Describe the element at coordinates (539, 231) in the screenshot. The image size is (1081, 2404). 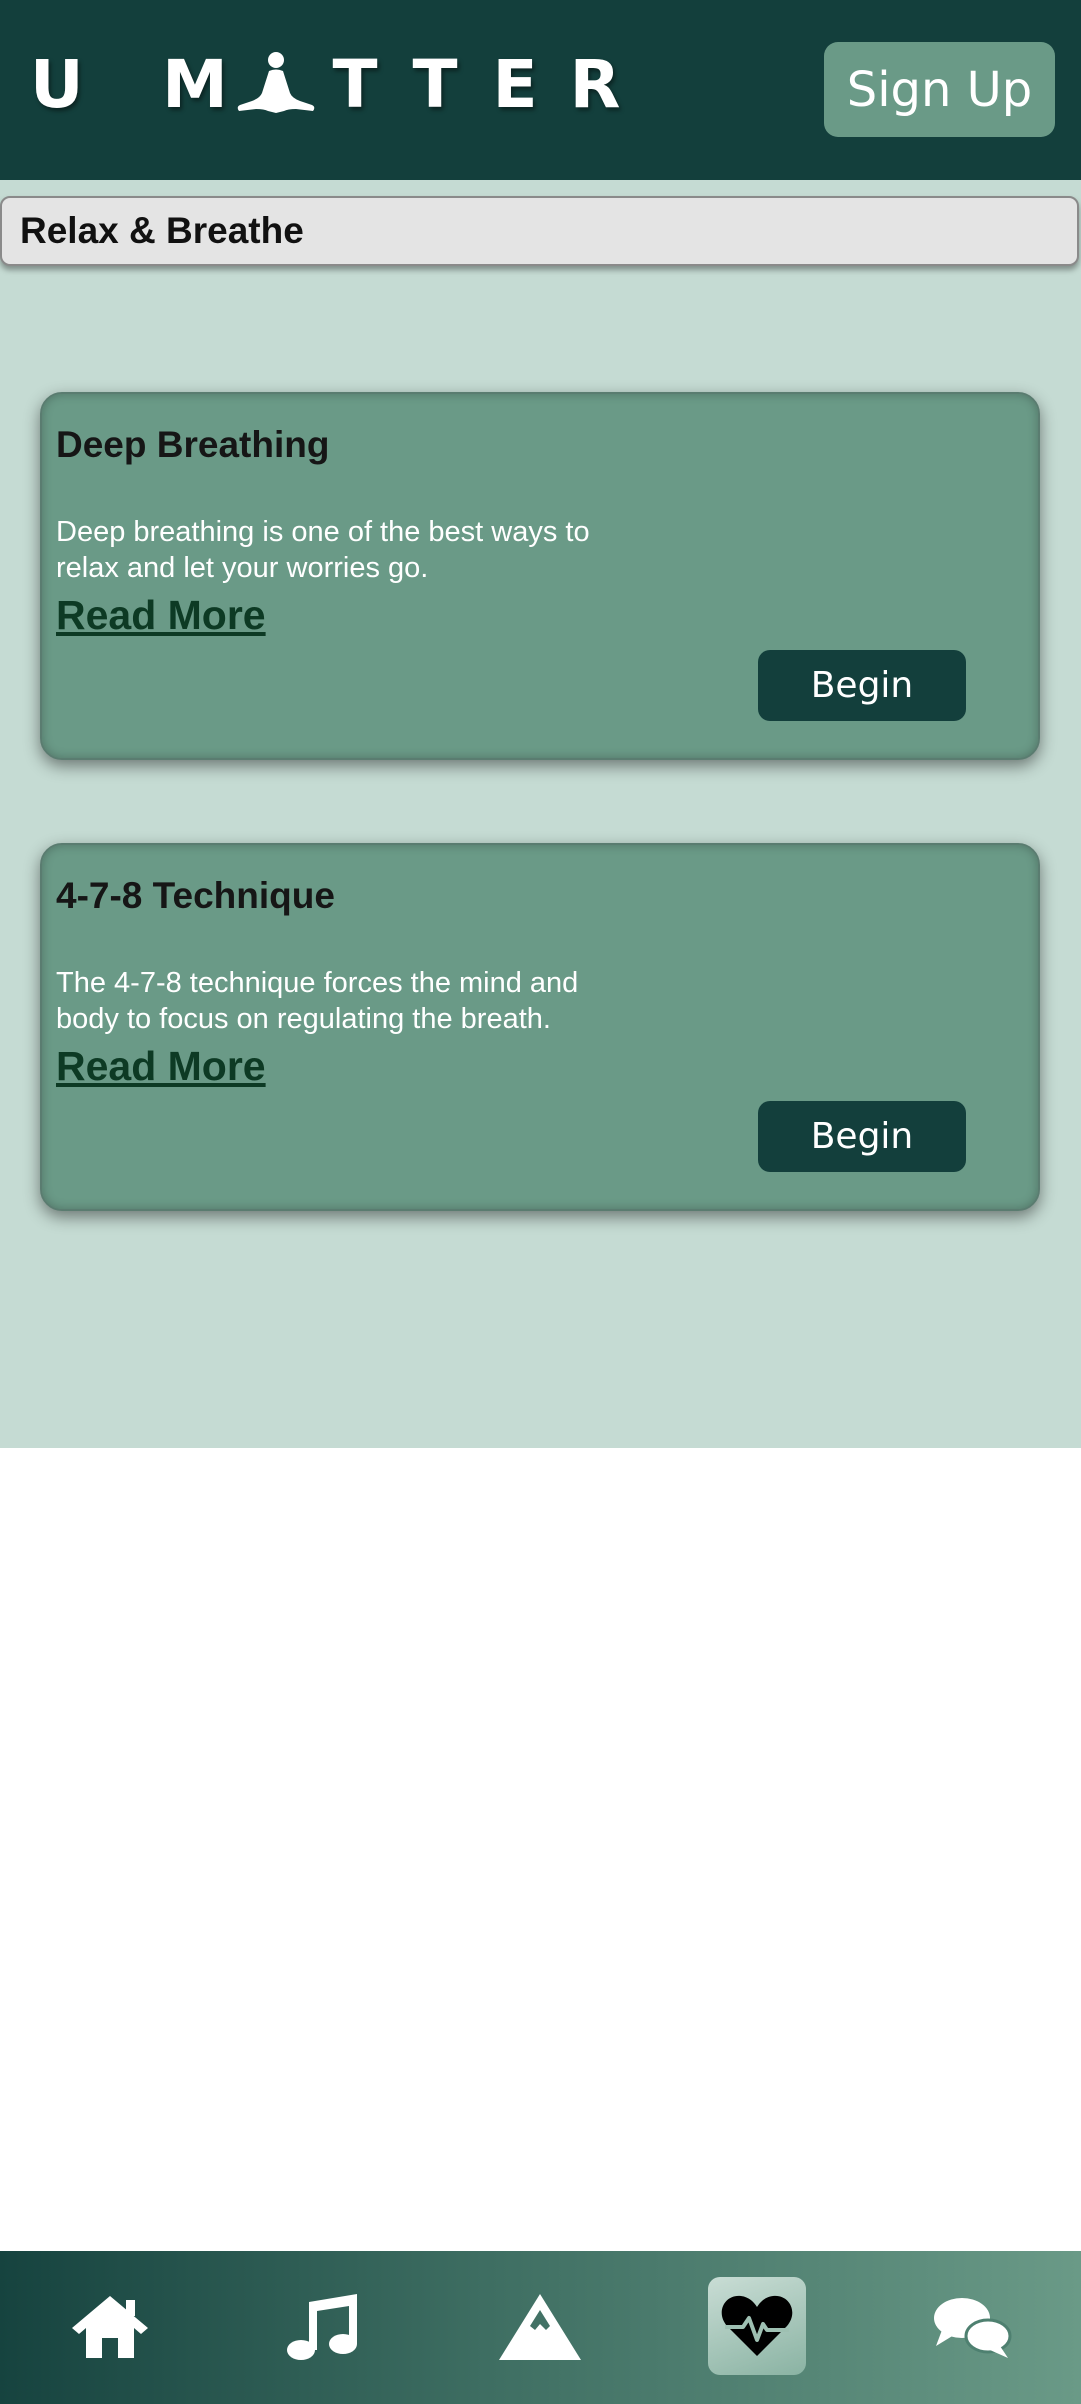
I see `section-title: Relax & Breathe` at that location.